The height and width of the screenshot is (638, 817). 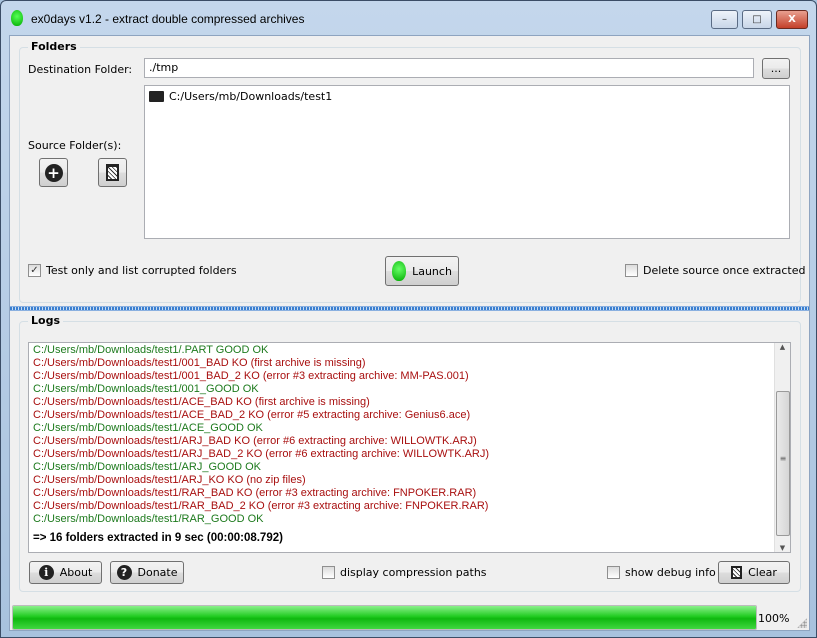 What do you see at coordinates (467, 96) in the screenshot?
I see `source-folder-item: C:/Users/mb/Downloads/test1` at bounding box center [467, 96].